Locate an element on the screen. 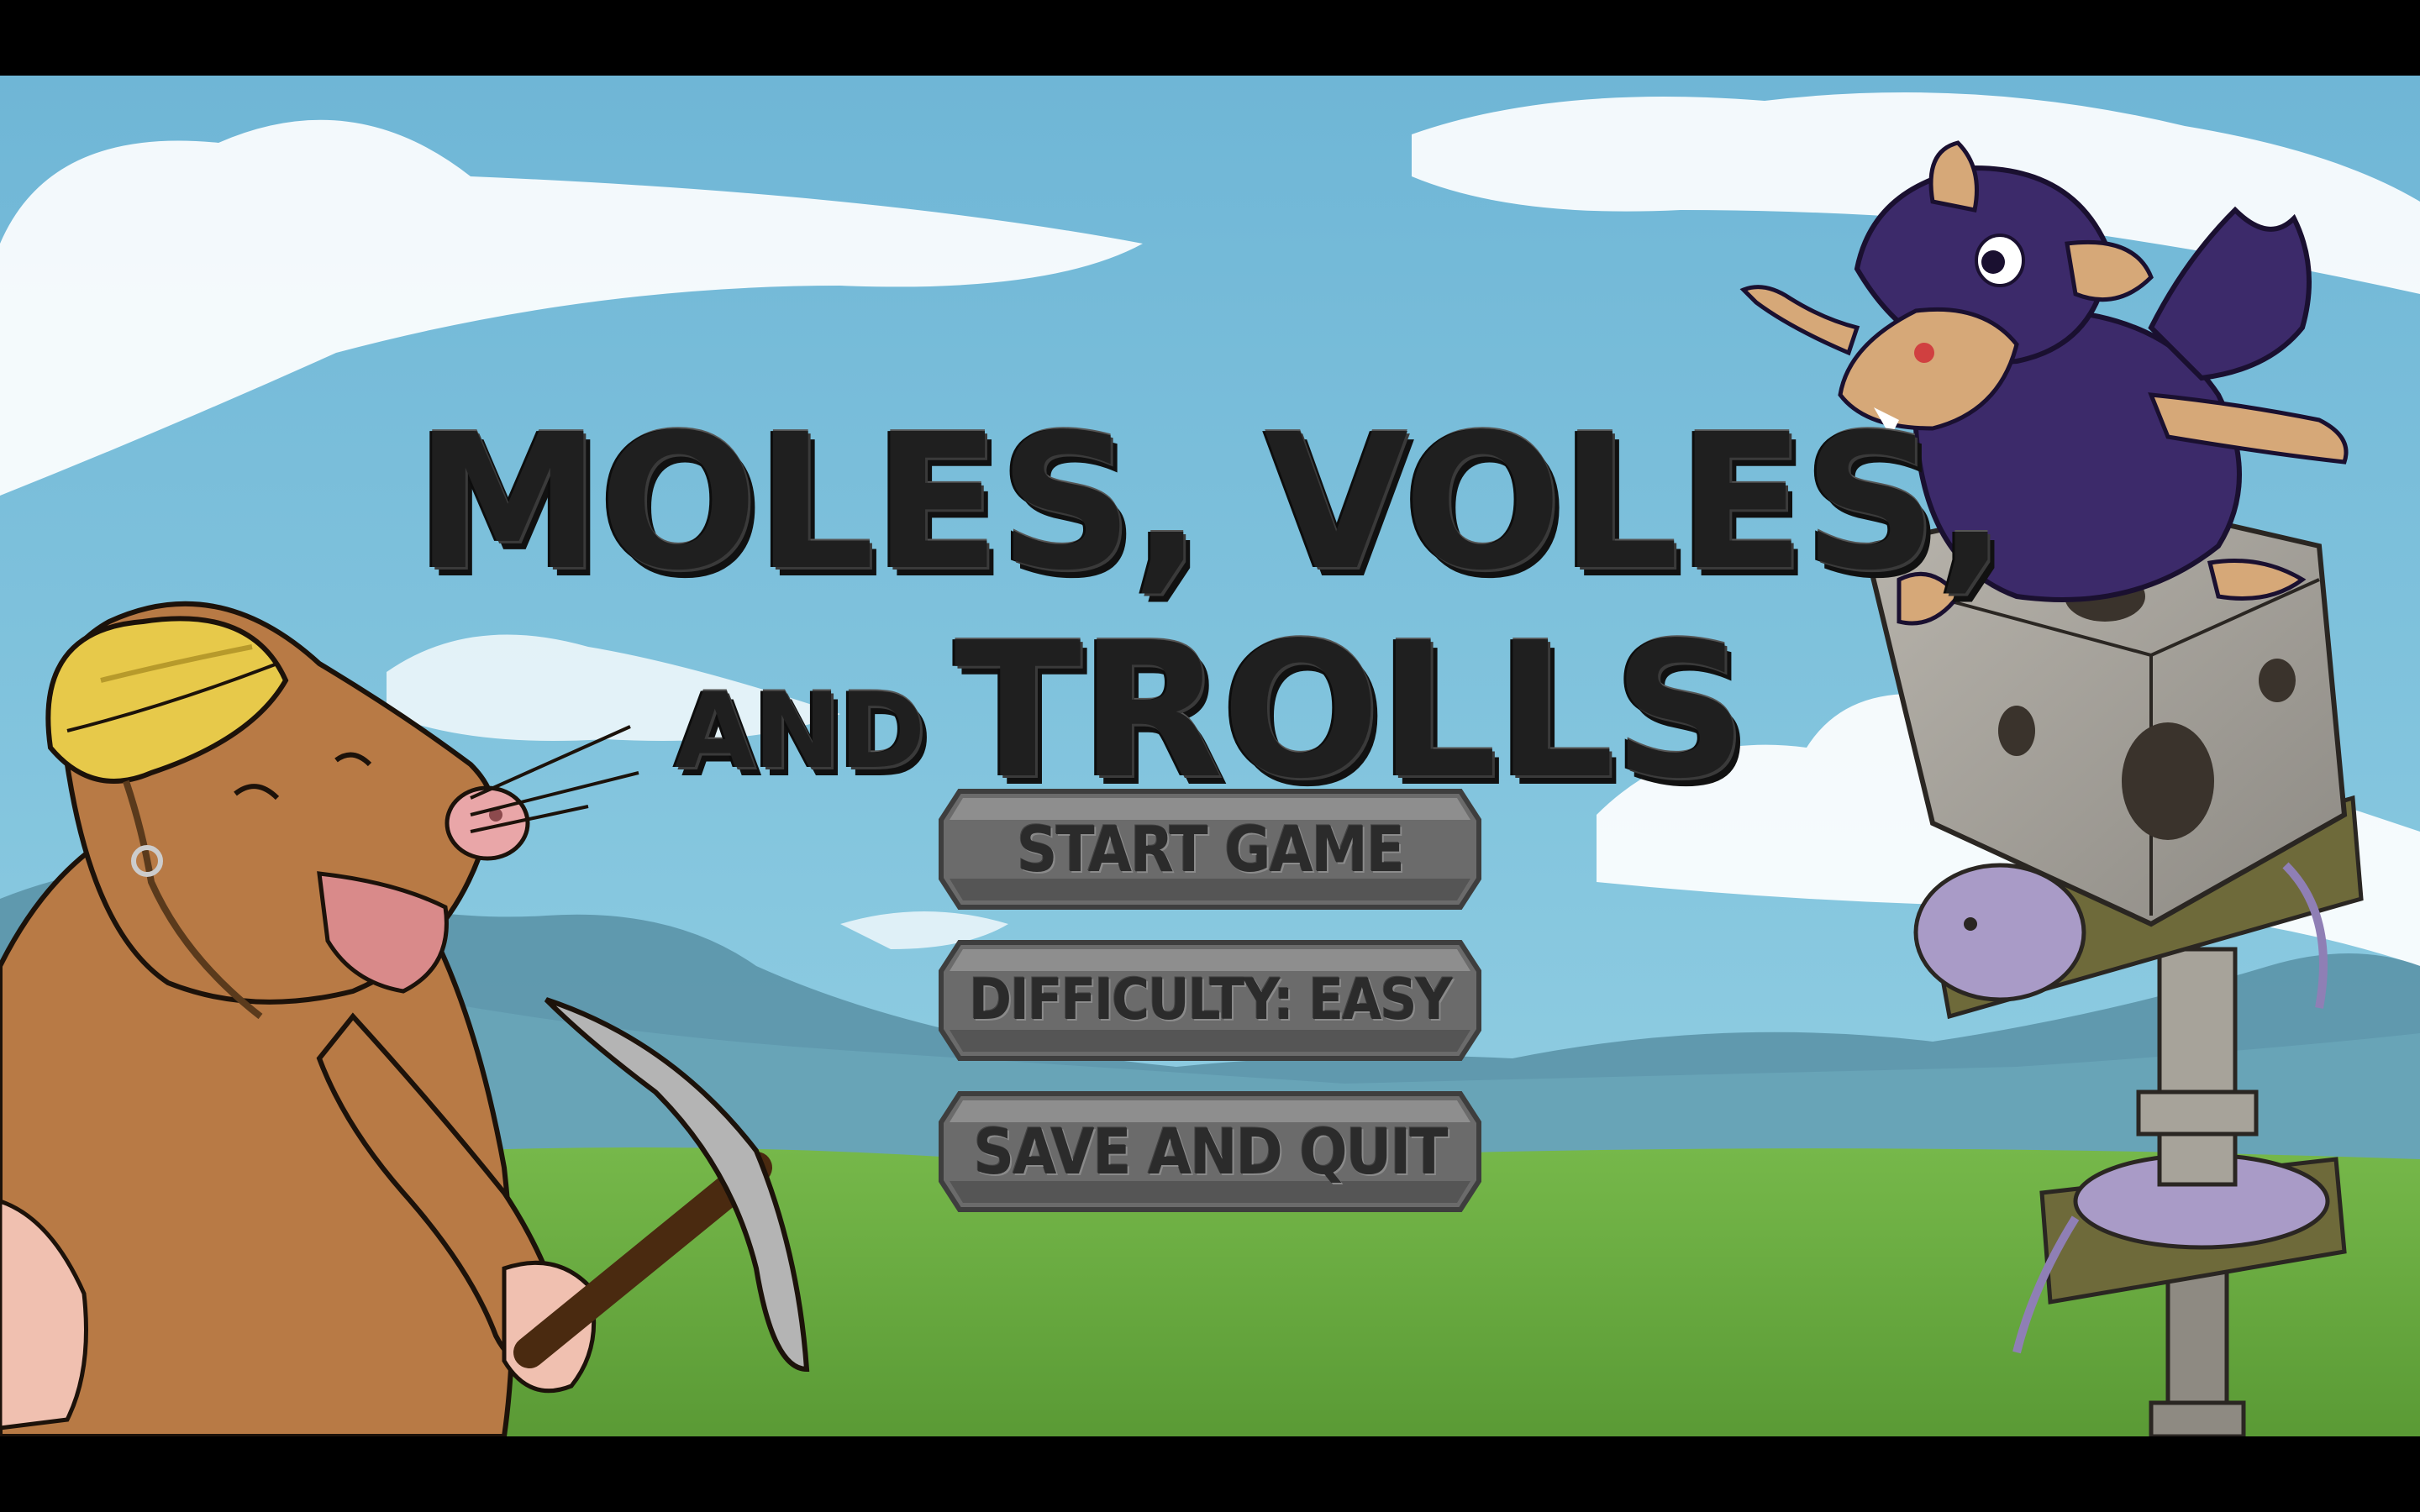 The width and height of the screenshot is (2420, 1512). difficulty-label: DIFFICULTY: EASY is located at coordinates (1211, 1000).